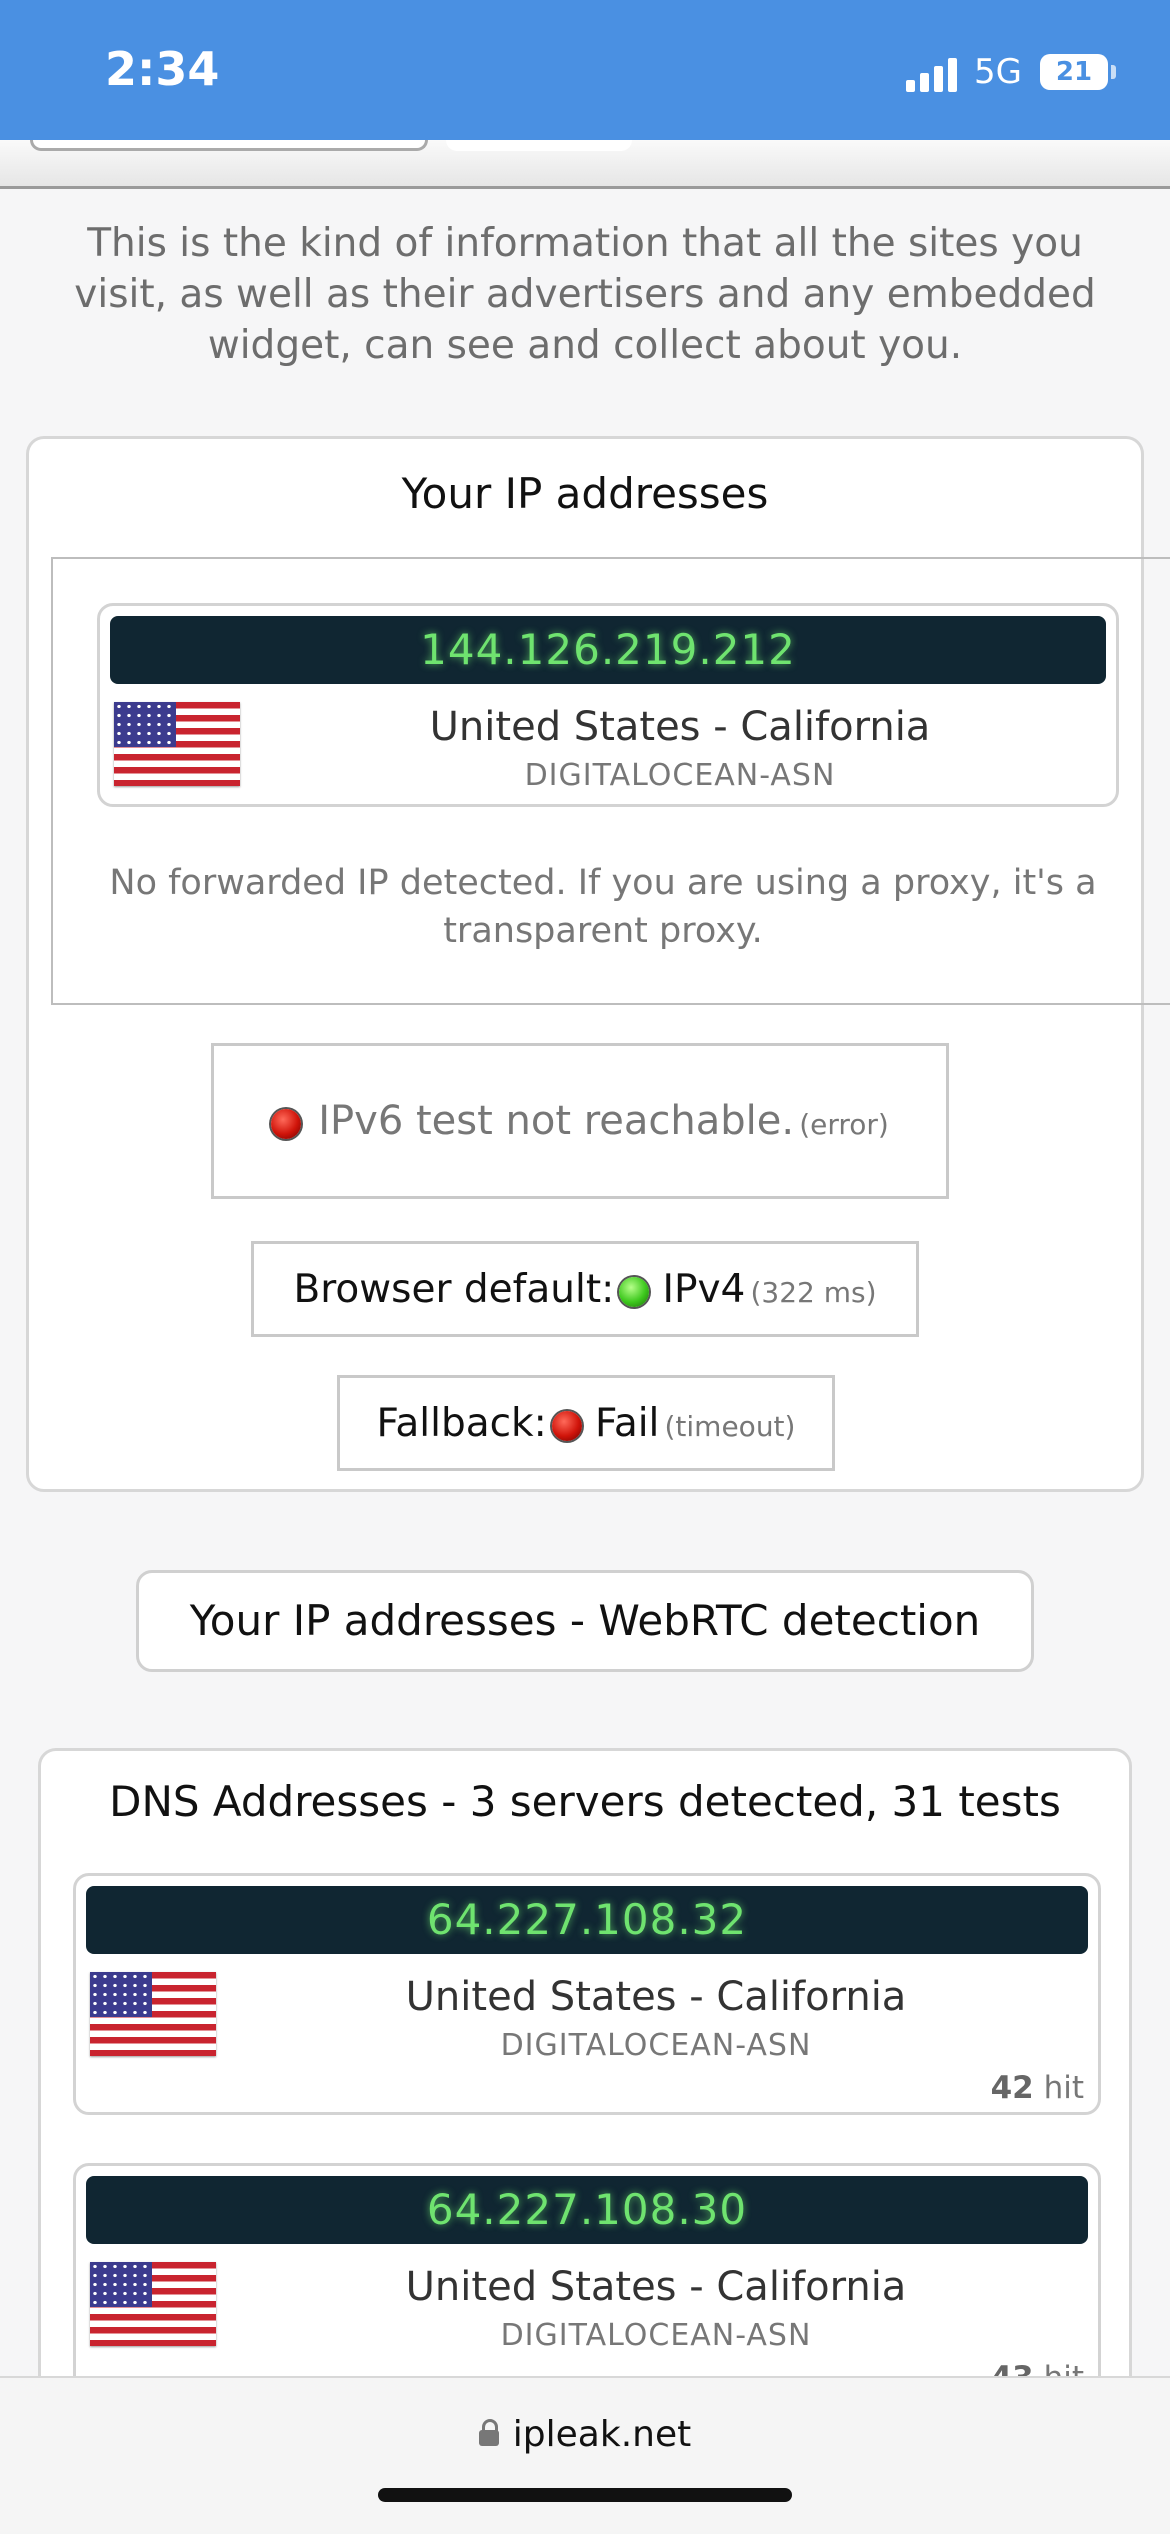 The height and width of the screenshot is (2534, 1170). Describe the element at coordinates (461, 1423) in the screenshot. I see `fallback-label: Fallback:` at that location.